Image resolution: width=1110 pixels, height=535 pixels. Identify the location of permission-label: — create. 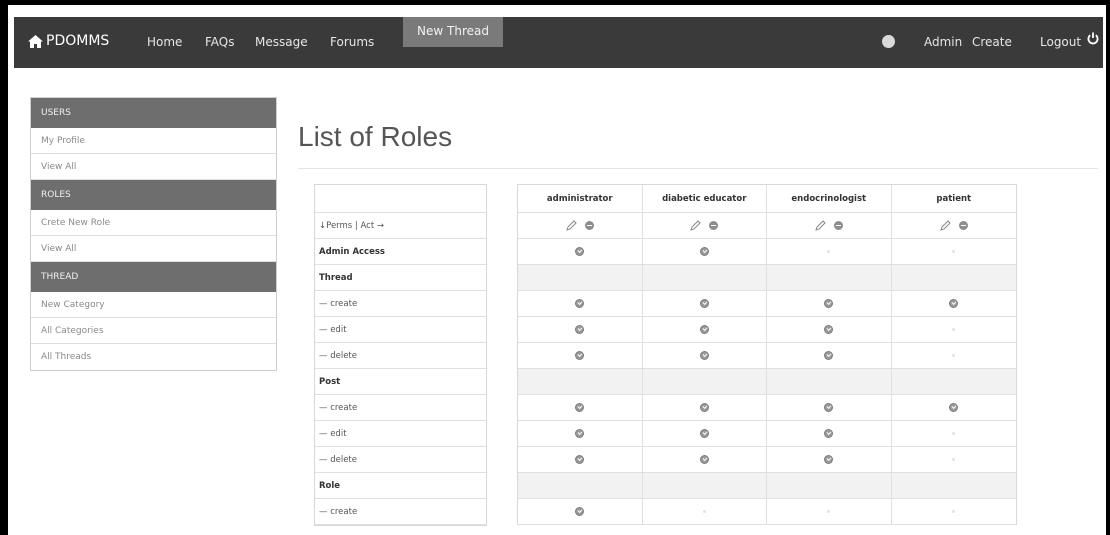
(400, 304).